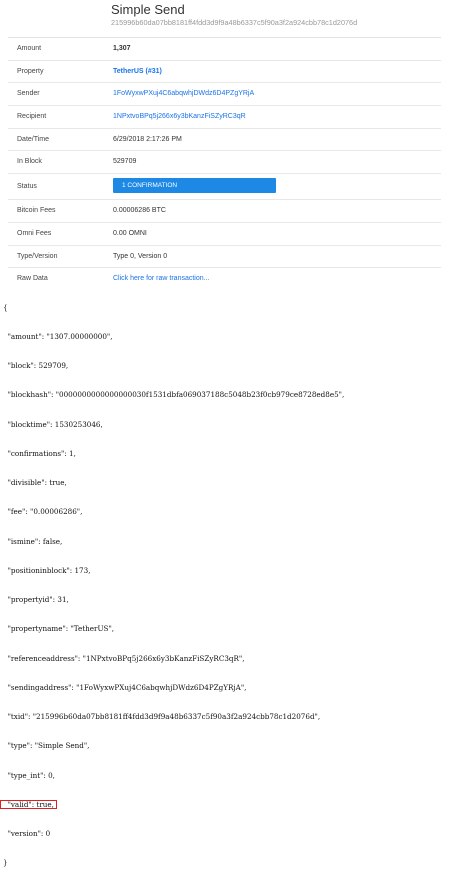 This screenshot has width=449, height=878. Describe the element at coordinates (224, 257) in the screenshot. I see `detail-row-type-version: Type/Version Type 0, Version 0` at that location.